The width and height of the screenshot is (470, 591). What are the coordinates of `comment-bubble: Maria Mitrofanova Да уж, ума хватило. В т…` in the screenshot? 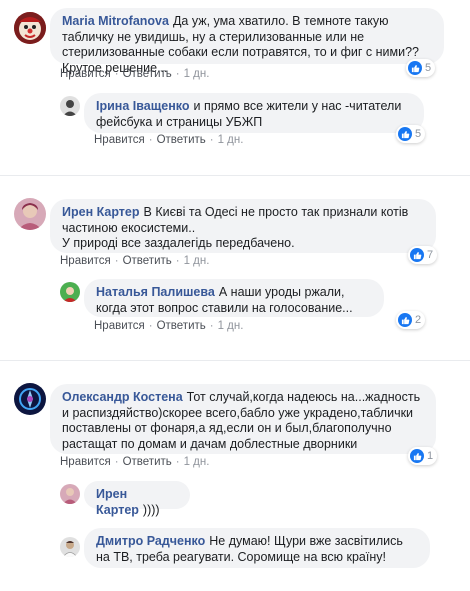 It's located at (247, 41).